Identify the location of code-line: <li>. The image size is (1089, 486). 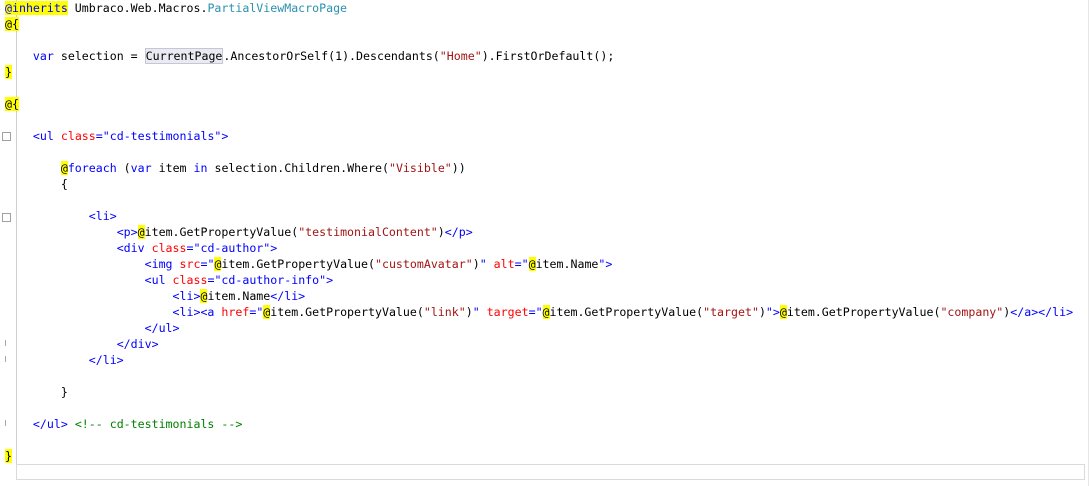
(61, 216).